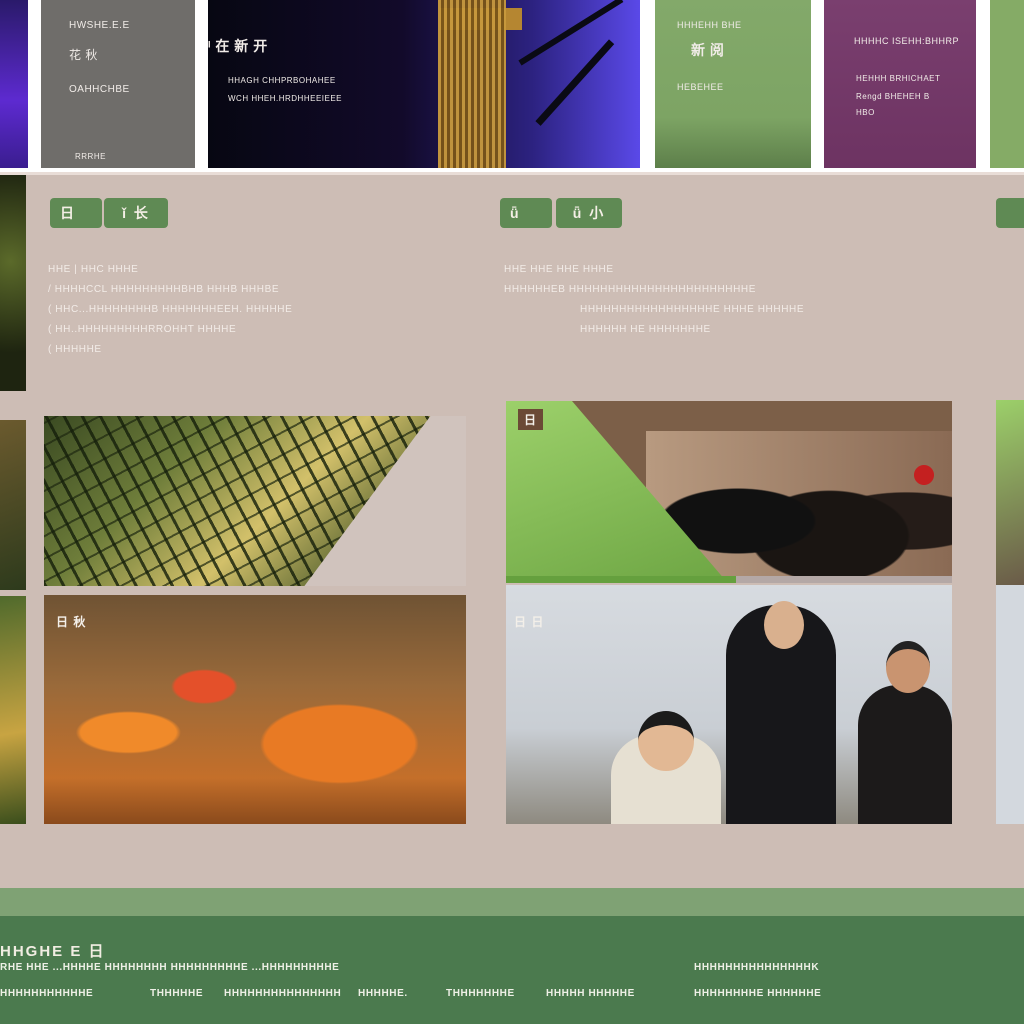 The height and width of the screenshot is (1024, 1024). Describe the element at coordinates (71, 622) in the screenshot. I see `photo-label: 日 秋` at that location.